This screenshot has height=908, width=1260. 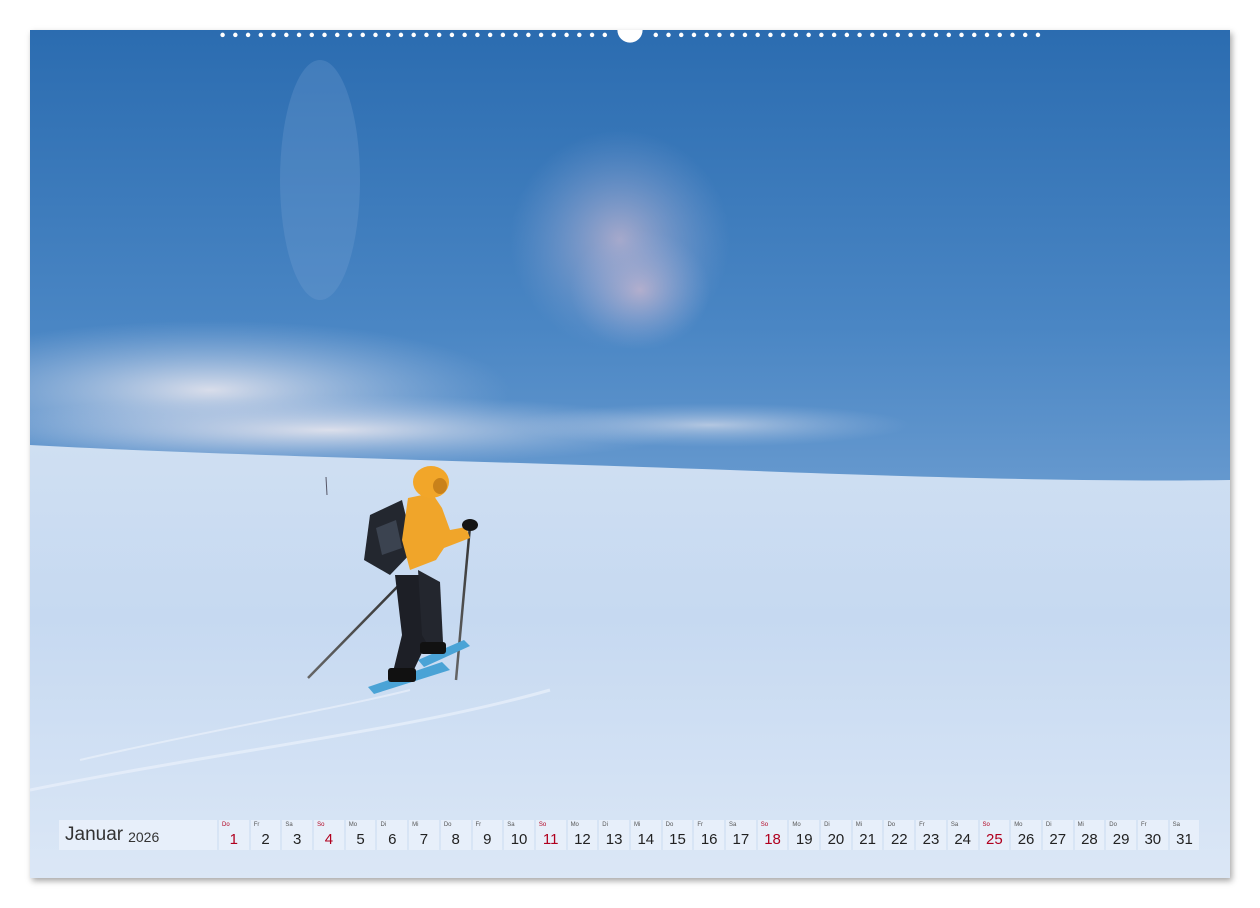 I want to click on day-cell: Do 8, so click(x=455, y=835).